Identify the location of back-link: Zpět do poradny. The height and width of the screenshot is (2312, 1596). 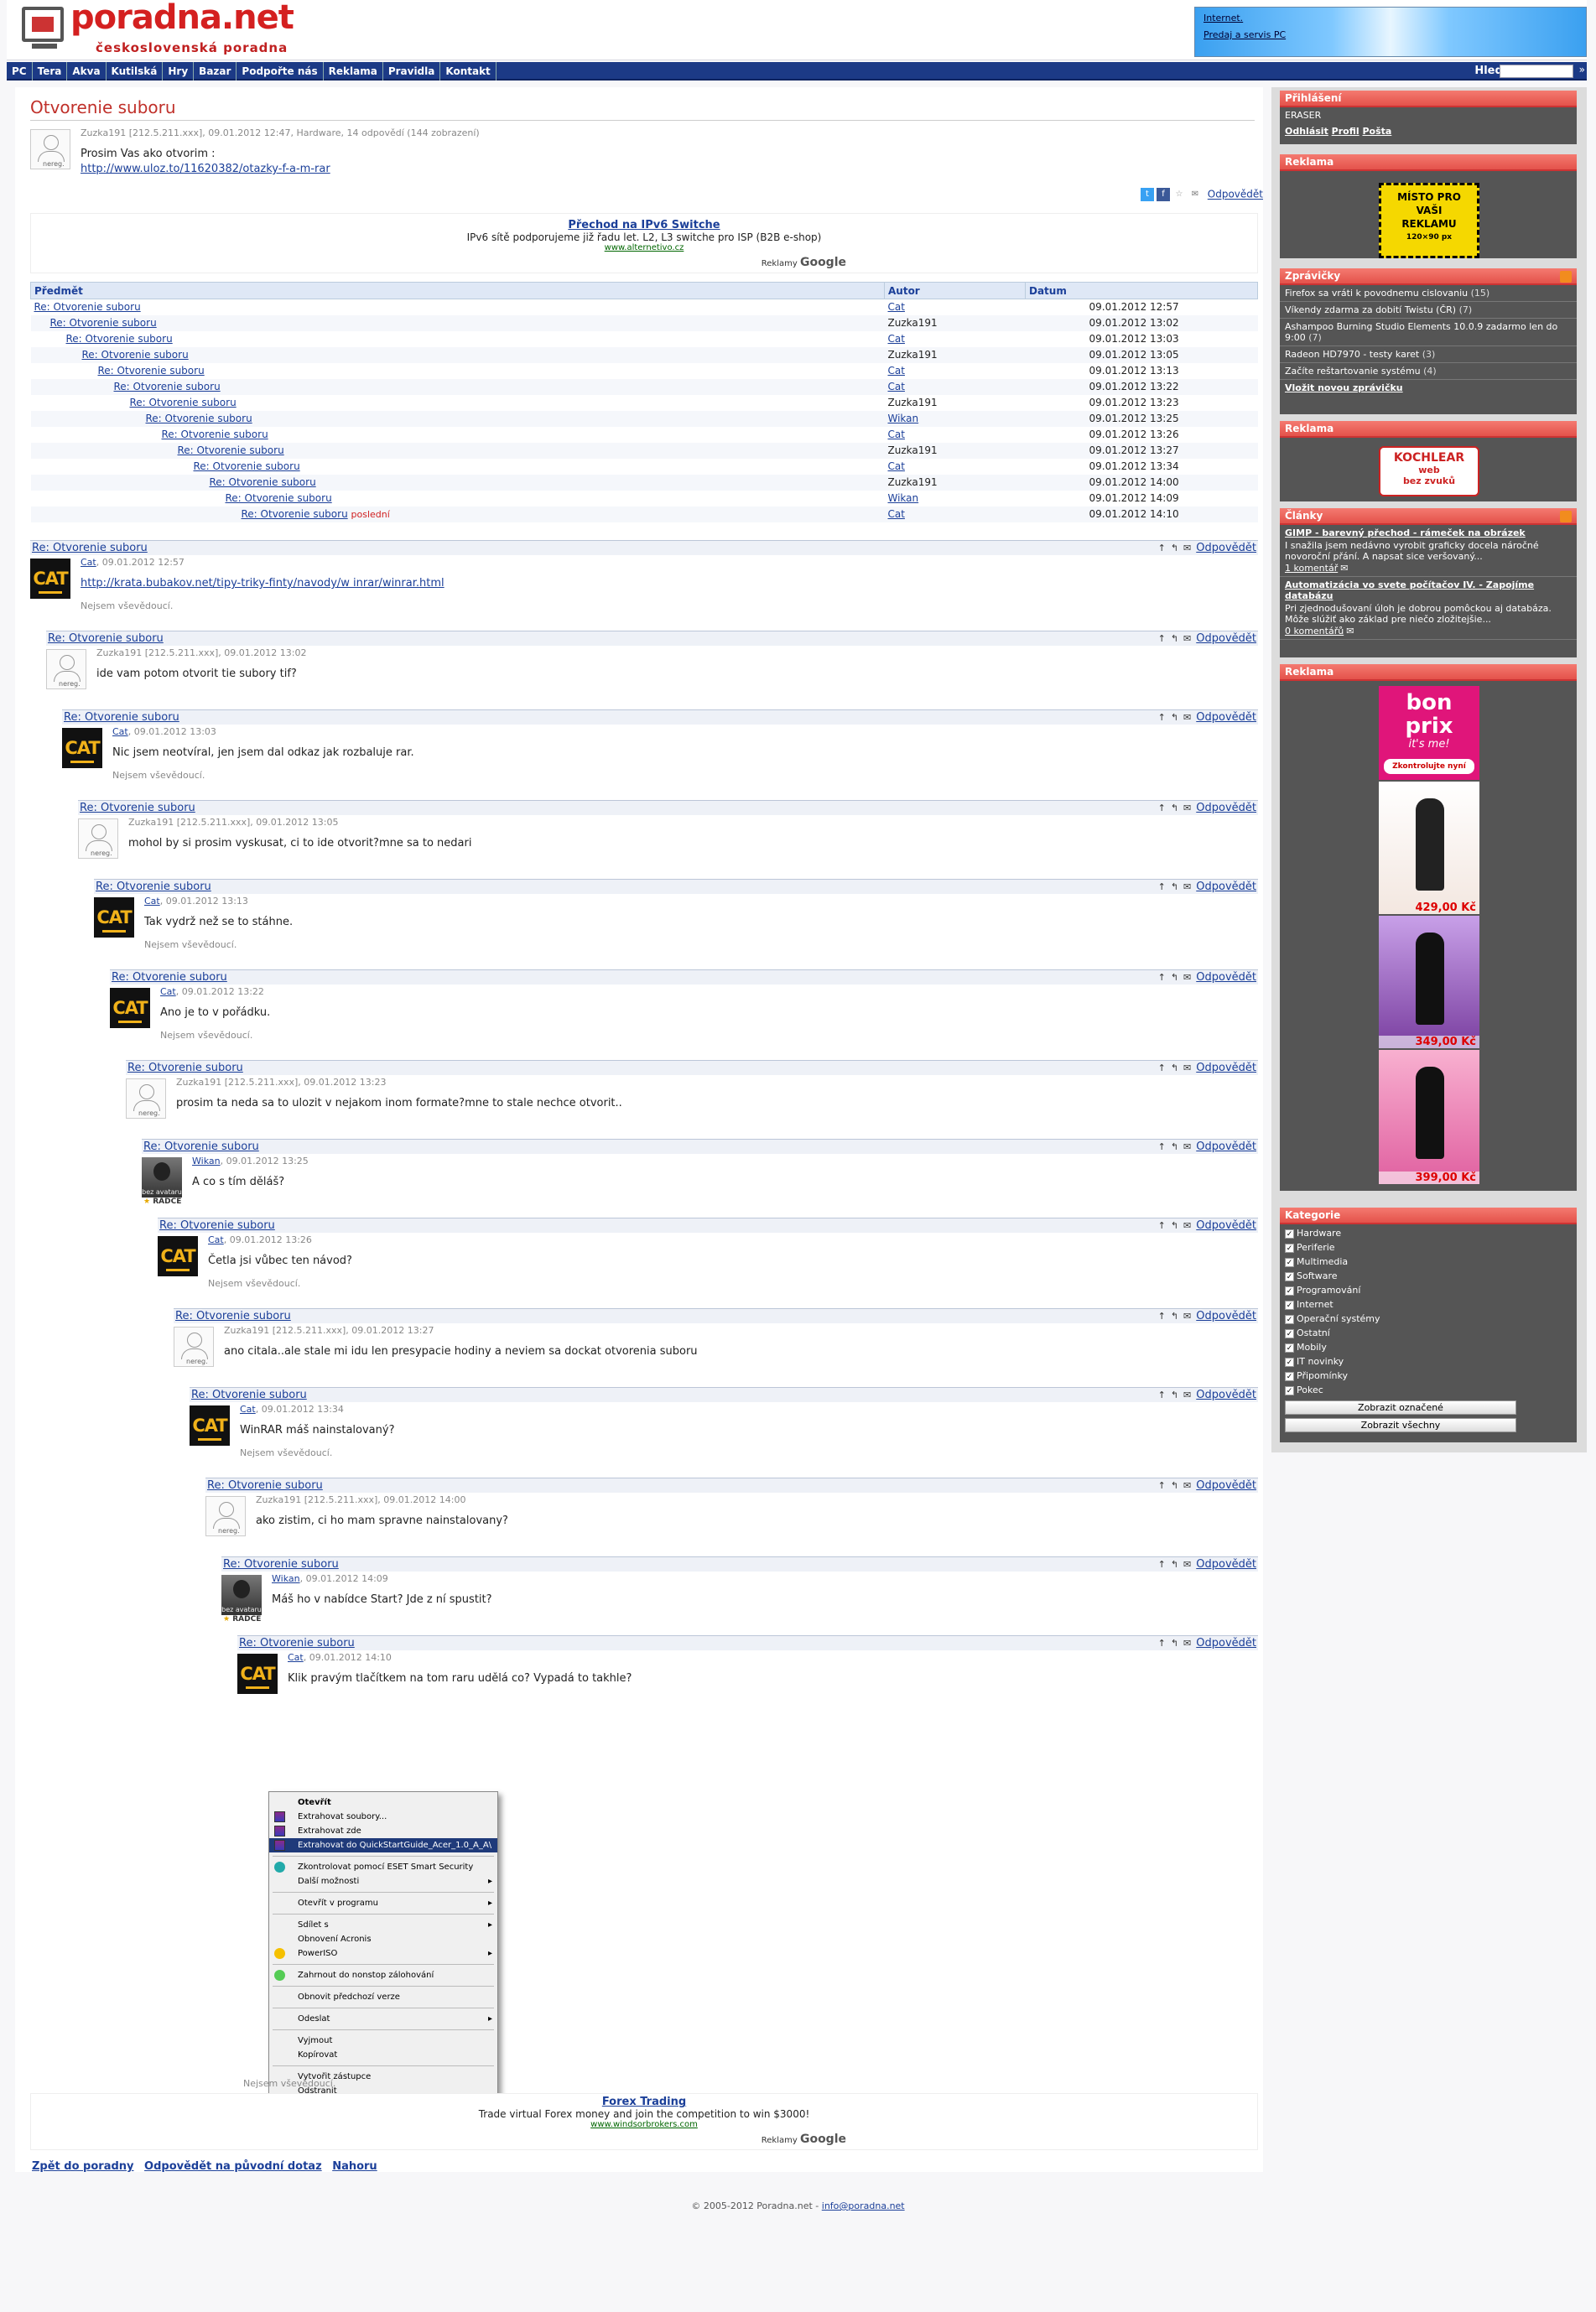
(83, 2166).